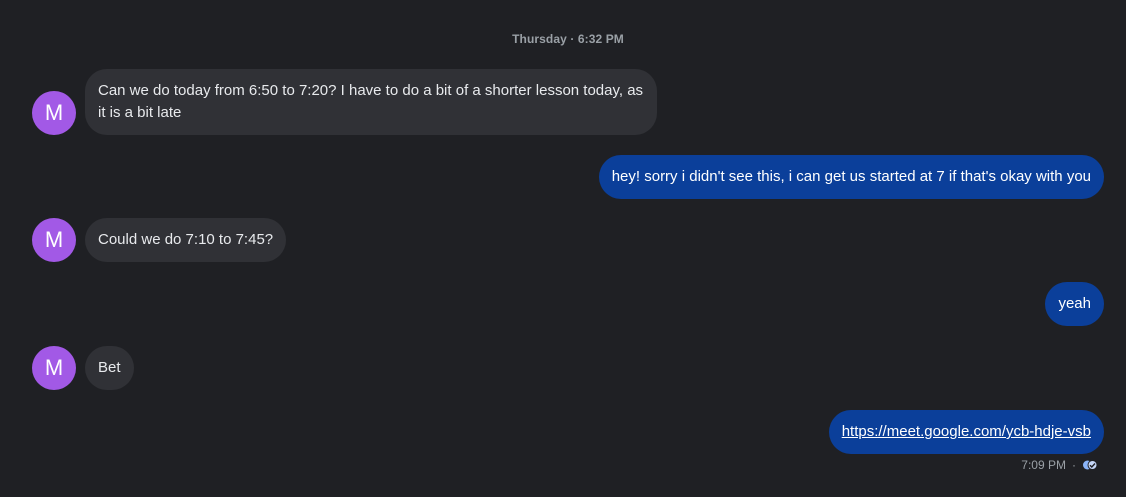  What do you see at coordinates (1090, 465) in the screenshot?
I see `read-receipt-icon` at bounding box center [1090, 465].